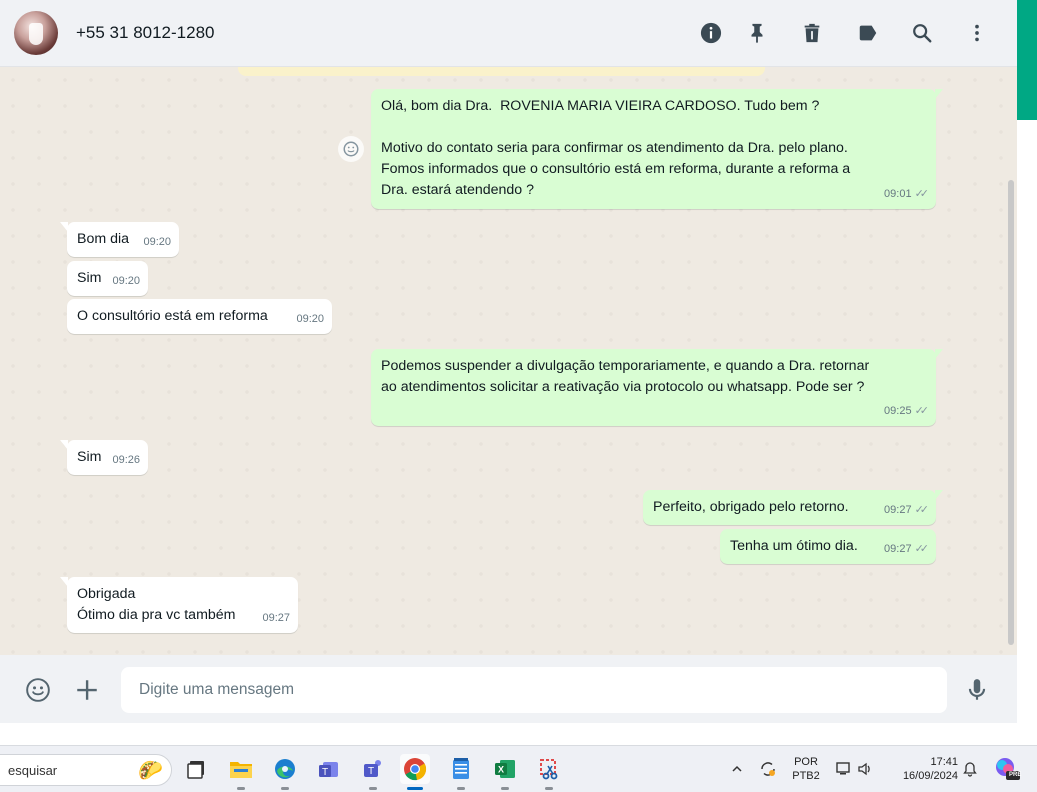 This screenshot has width=1037, height=792. What do you see at coordinates (806, 776) in the screenshot?
I see `keyboard-layout: PTB2` at bounding box center [806, 776].